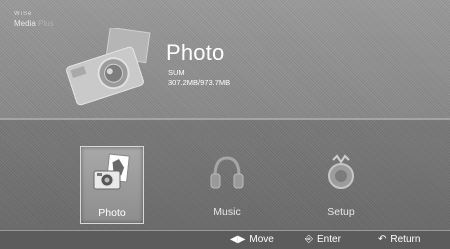  What do you see at coordinates (261, 239) in the screenshot?
I see `help-move-label: Move` at bounding box center [261, 239].